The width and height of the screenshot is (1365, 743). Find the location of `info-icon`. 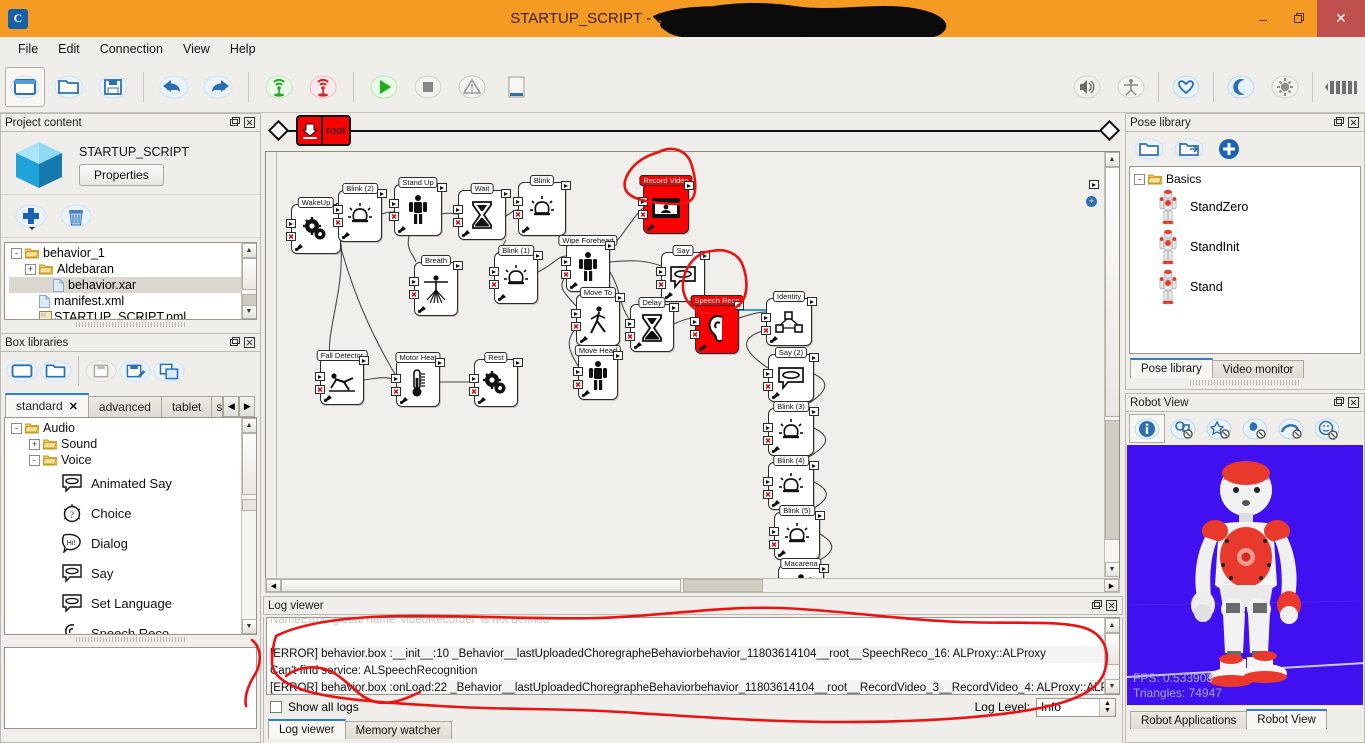

info-icon is located at coordinates (1147, 428).